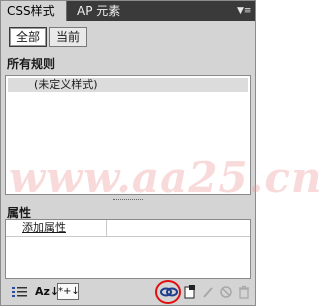  I want to click on splitter-grip-icon, so click(128, 200).